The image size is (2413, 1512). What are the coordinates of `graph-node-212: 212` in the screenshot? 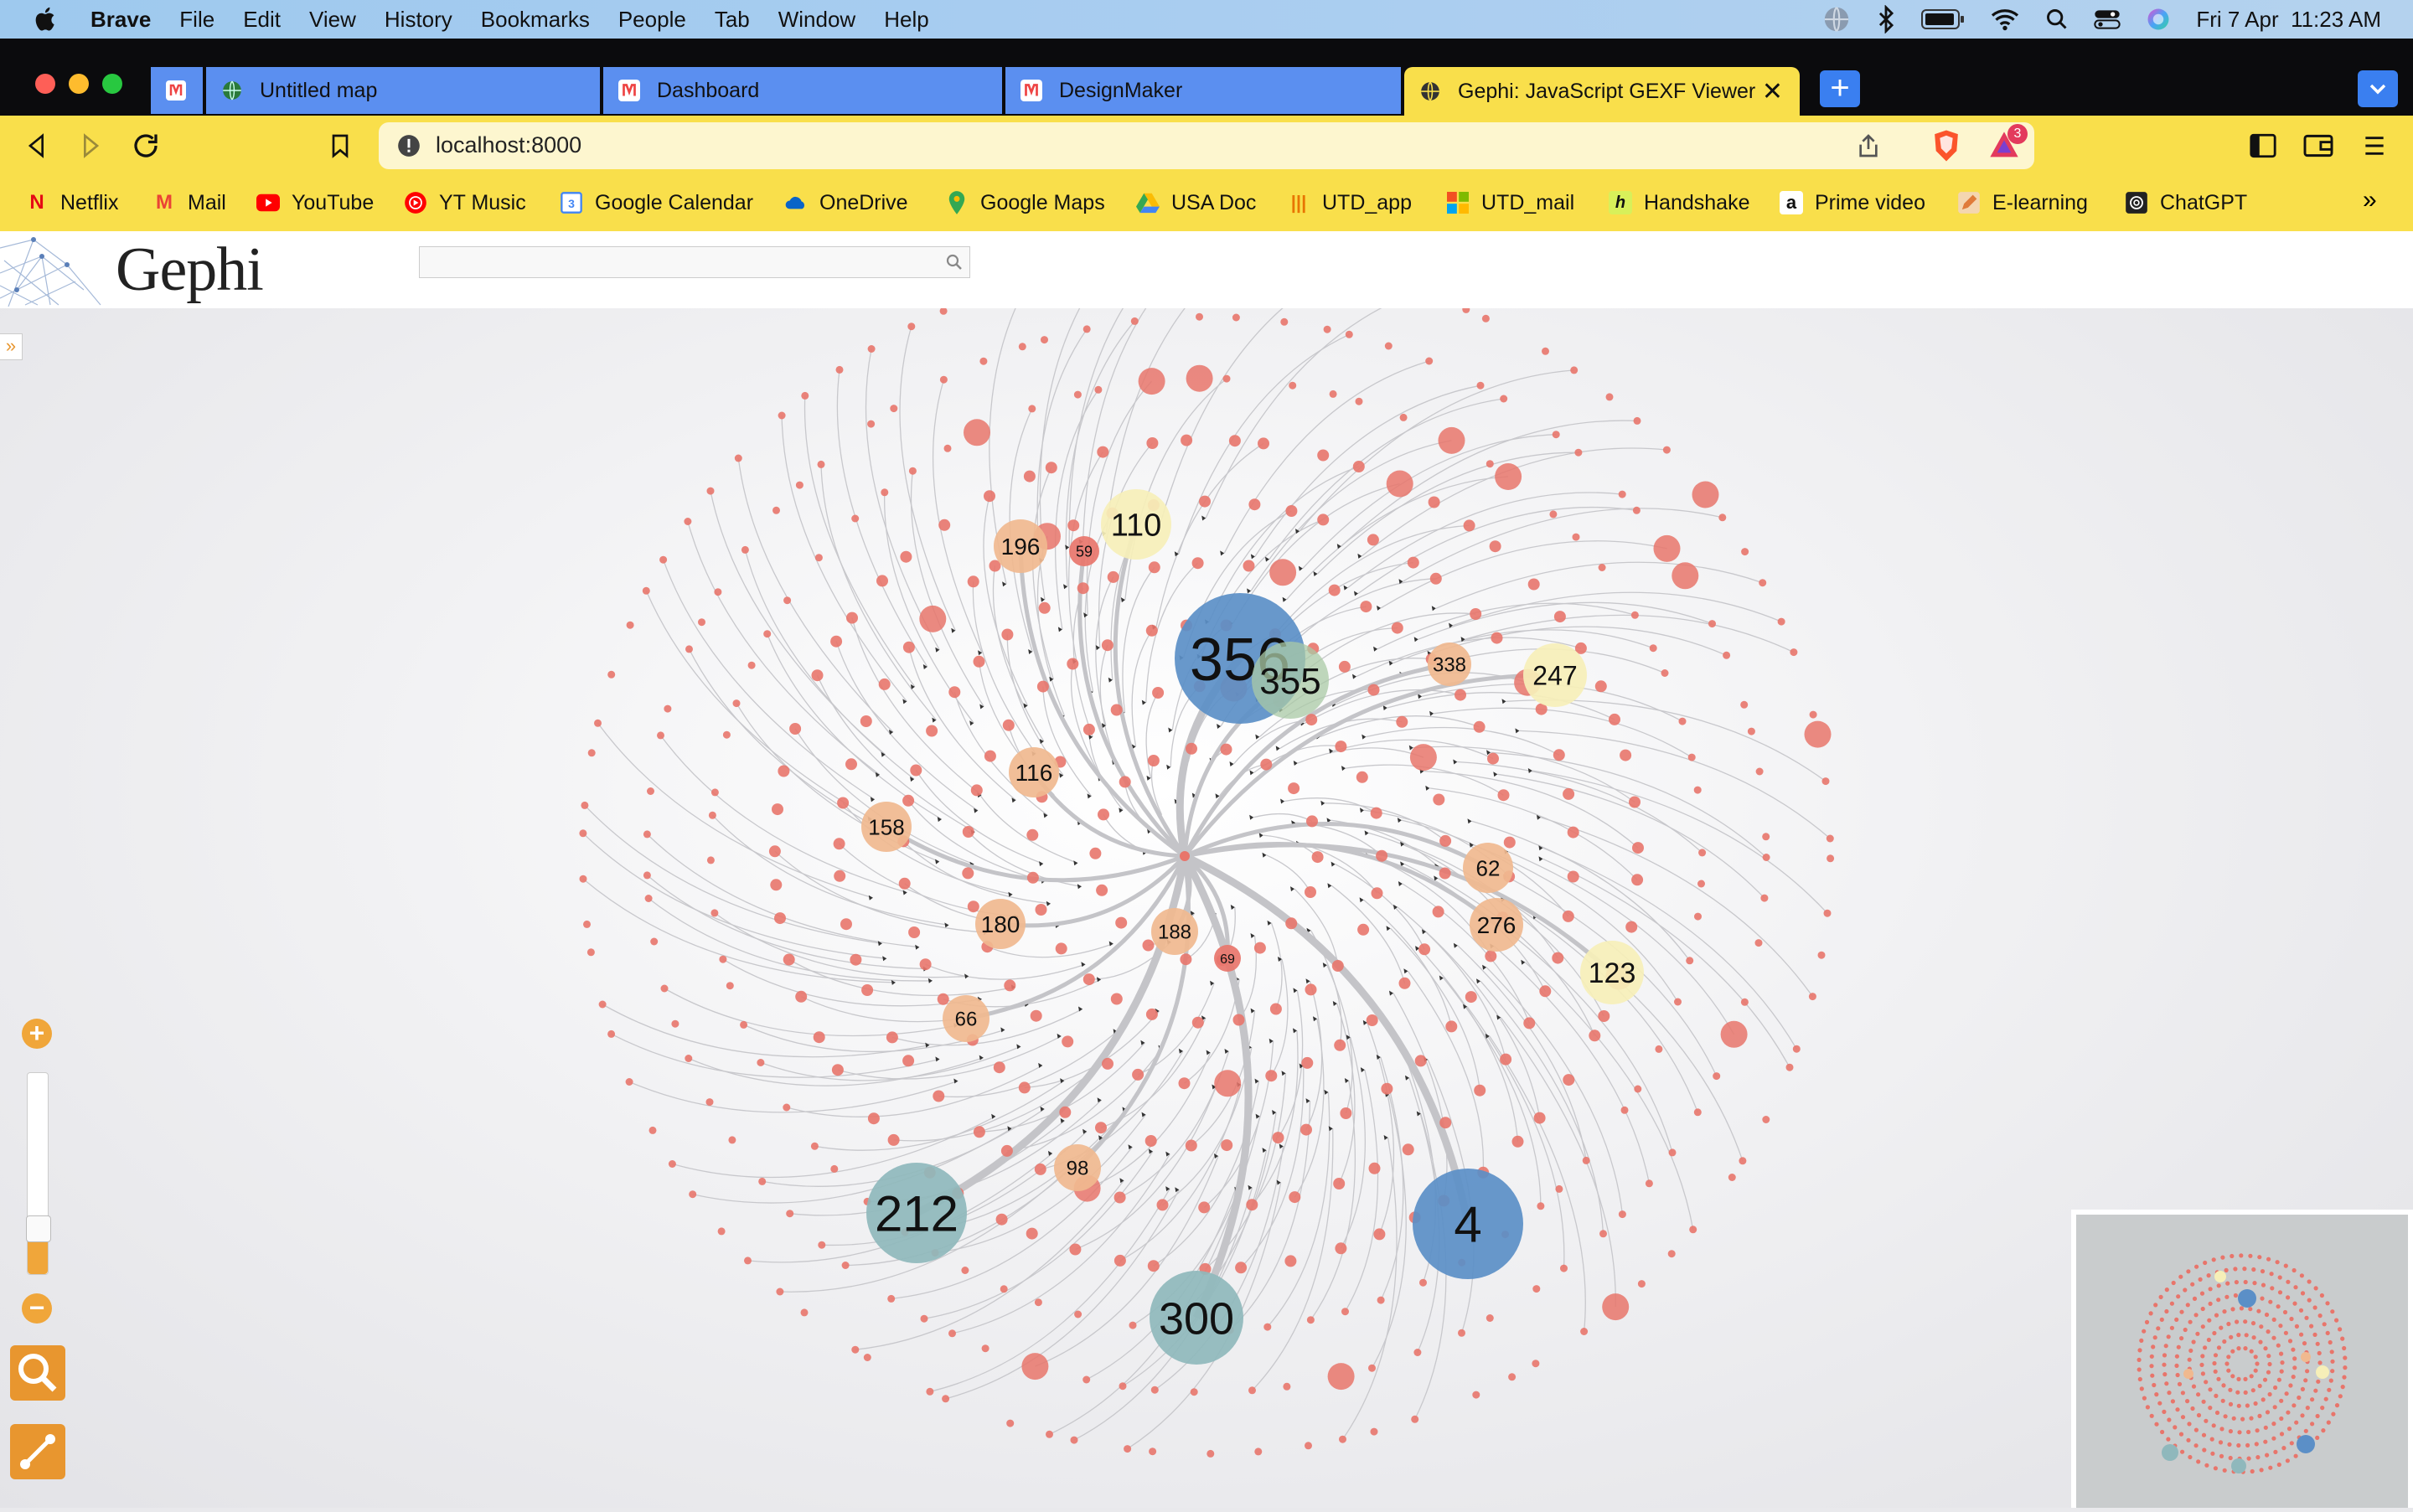 It's located at (916, 1213).